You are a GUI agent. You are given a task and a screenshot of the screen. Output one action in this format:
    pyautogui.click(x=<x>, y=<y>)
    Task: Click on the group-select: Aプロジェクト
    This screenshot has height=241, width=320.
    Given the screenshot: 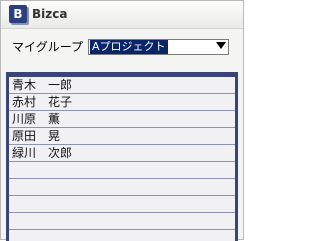 What is the action you would take?
    pyautogui.click(x=158, y=47)
    